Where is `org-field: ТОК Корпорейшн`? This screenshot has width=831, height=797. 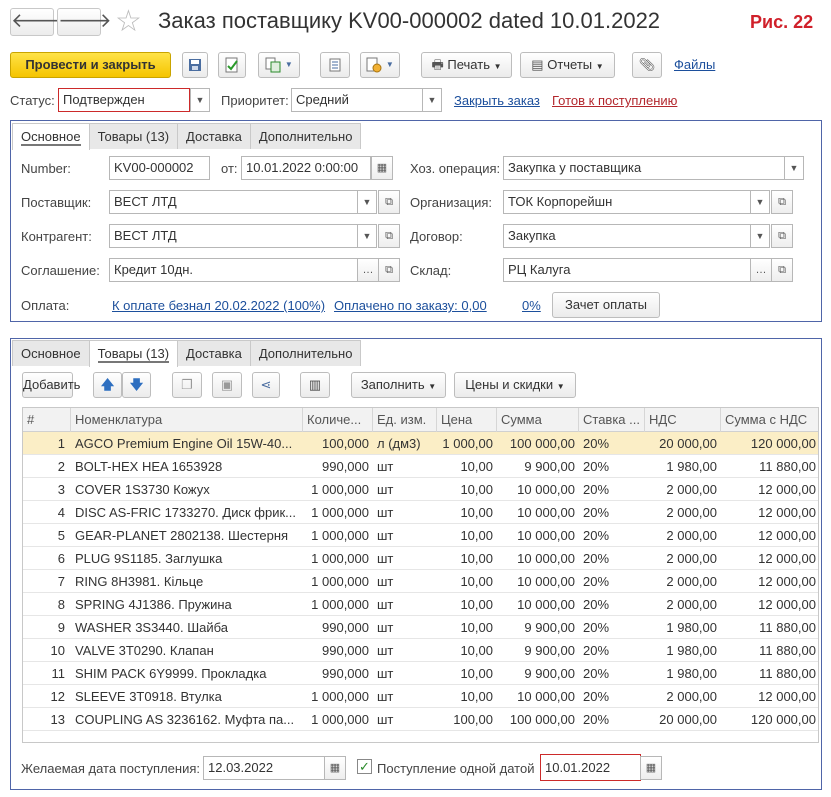 org-field: ТОК Корпорейшн is located at coordinates (627, 202).